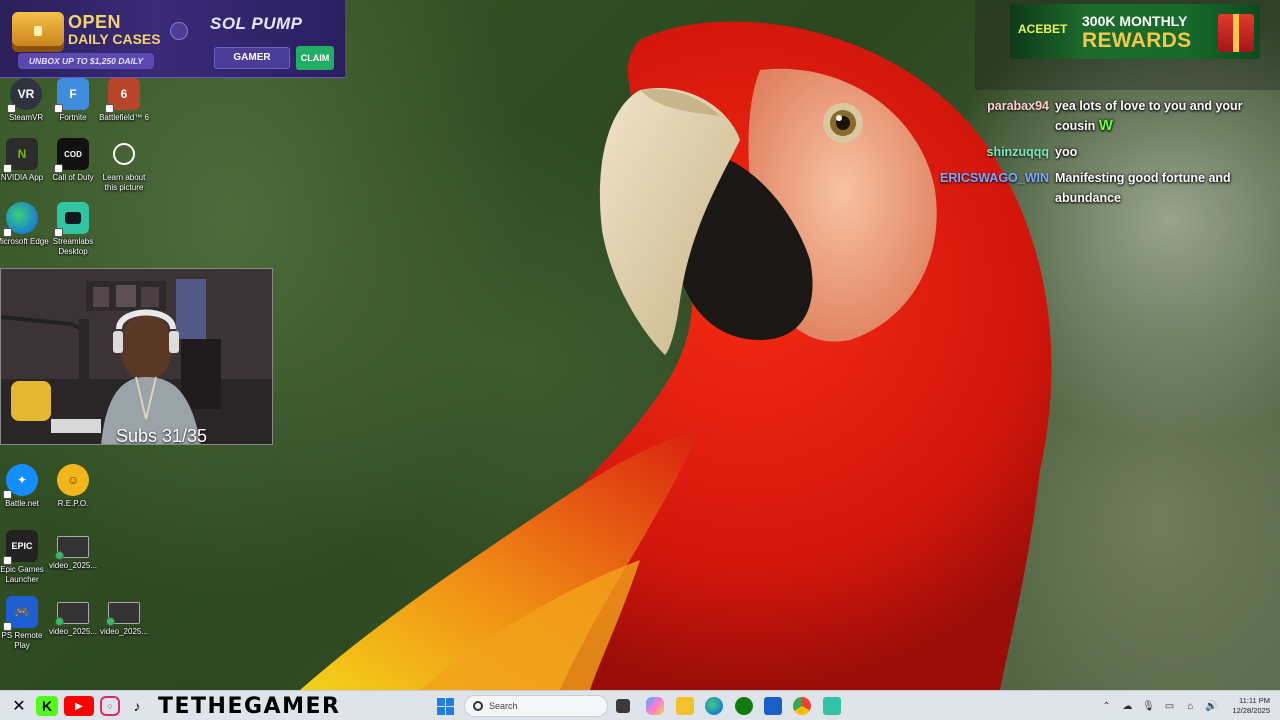 The image size is (1280, 720). I want to click on chat-username: ERICSWAGO_WIN, so click(995, 178).